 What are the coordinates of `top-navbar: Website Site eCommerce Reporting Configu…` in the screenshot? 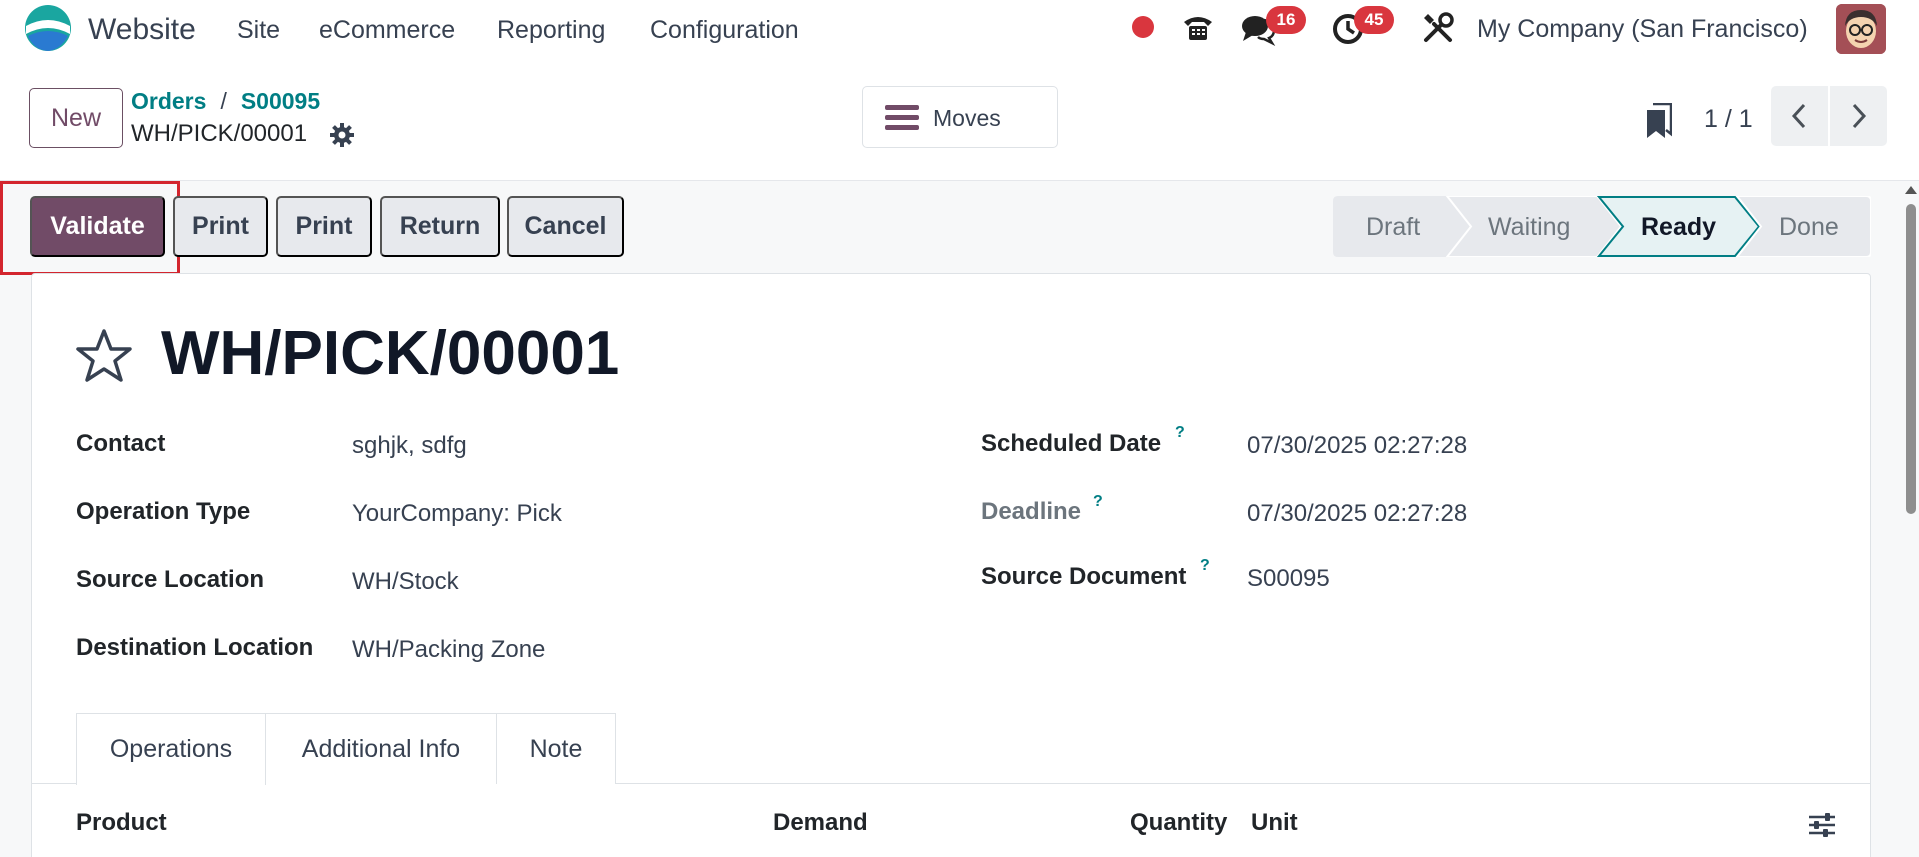 It's located at (959, 29).